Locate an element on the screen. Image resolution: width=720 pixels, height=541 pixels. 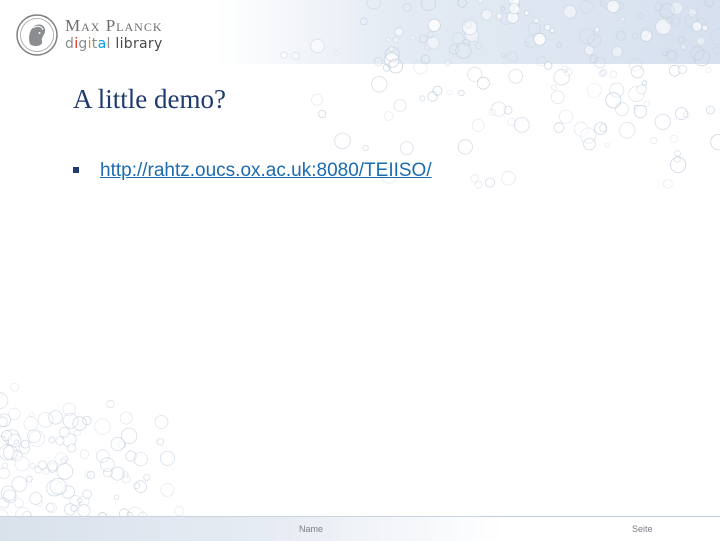
bullet-item: http://rahtz.oucs.ox.ac.uk:8080/TEIISO/ is located at coordinates (252, 171).